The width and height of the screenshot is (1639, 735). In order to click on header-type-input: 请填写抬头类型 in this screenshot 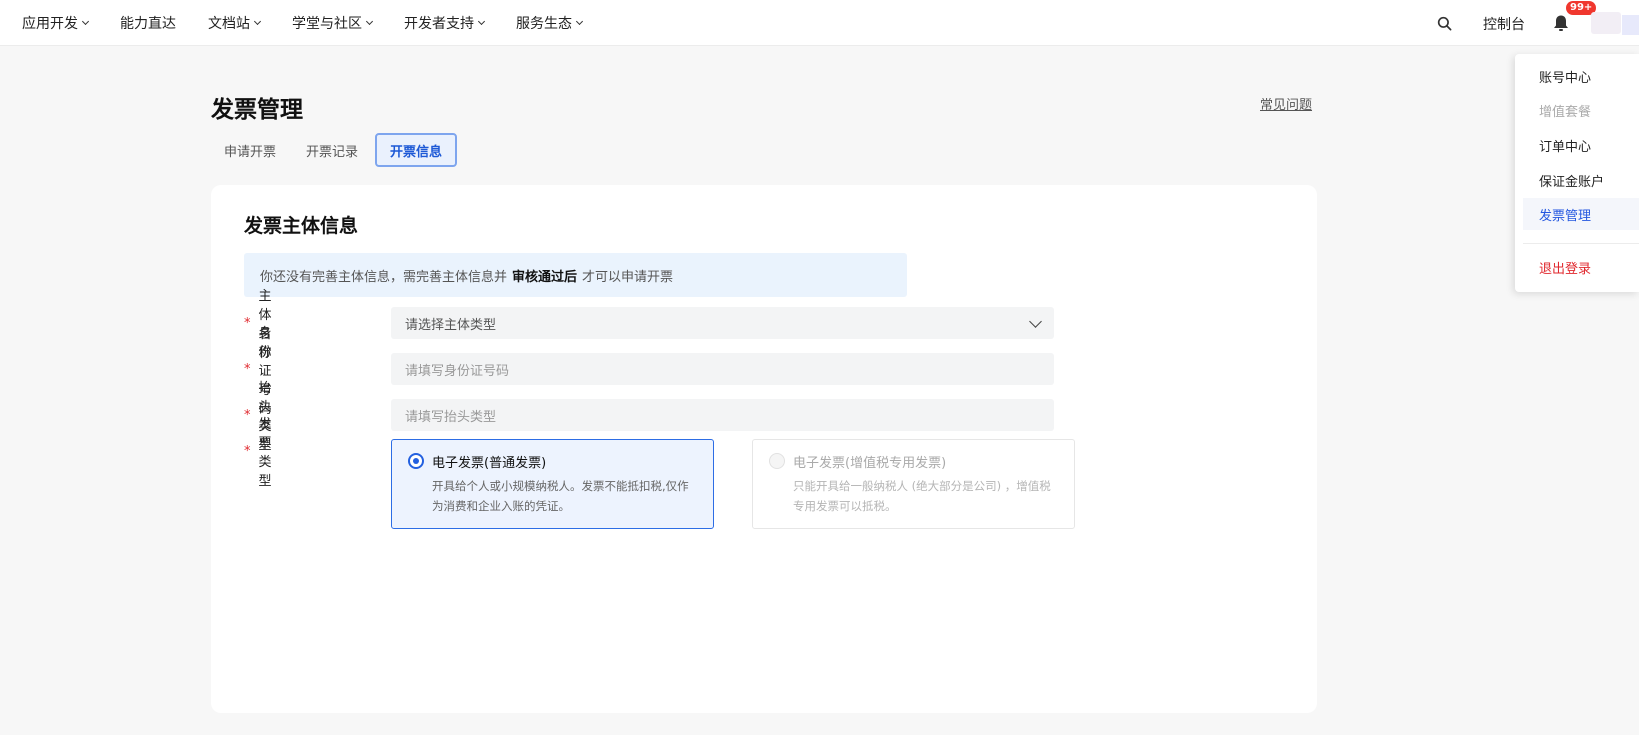, I will do `click(722, 415)`.